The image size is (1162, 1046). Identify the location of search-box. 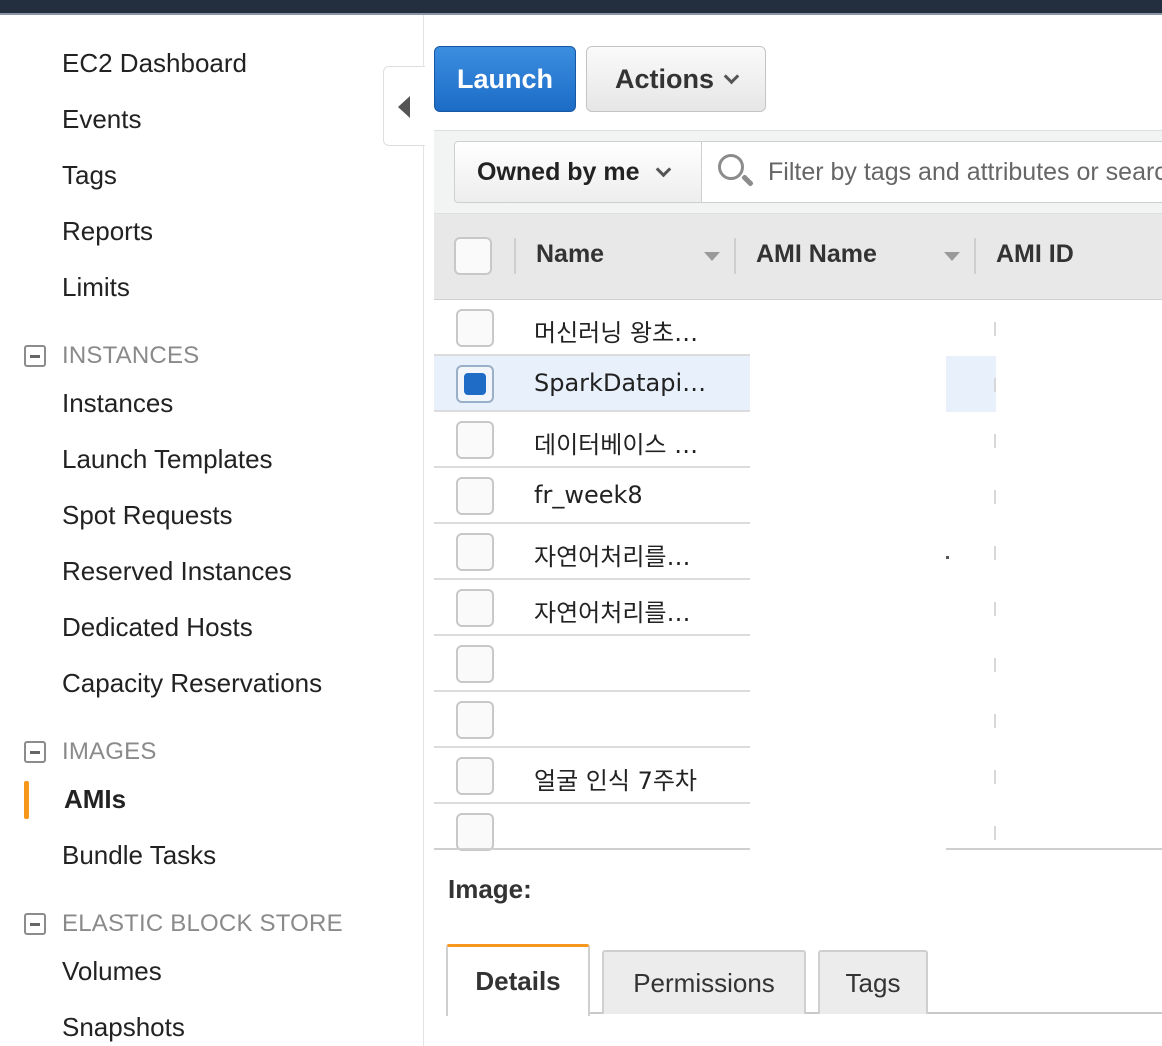
(931, 172).